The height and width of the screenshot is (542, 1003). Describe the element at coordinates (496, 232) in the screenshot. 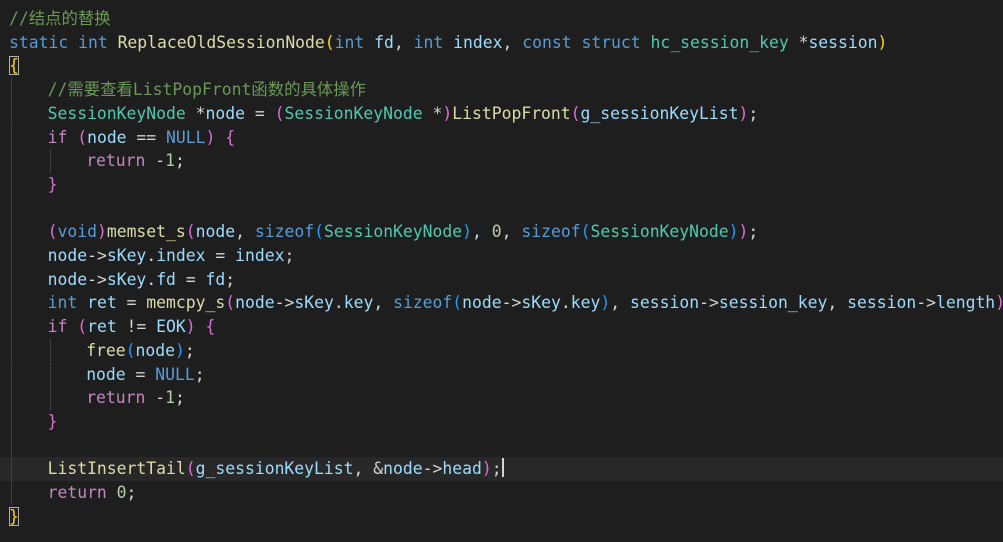

I see `code-token: 0` at that location.